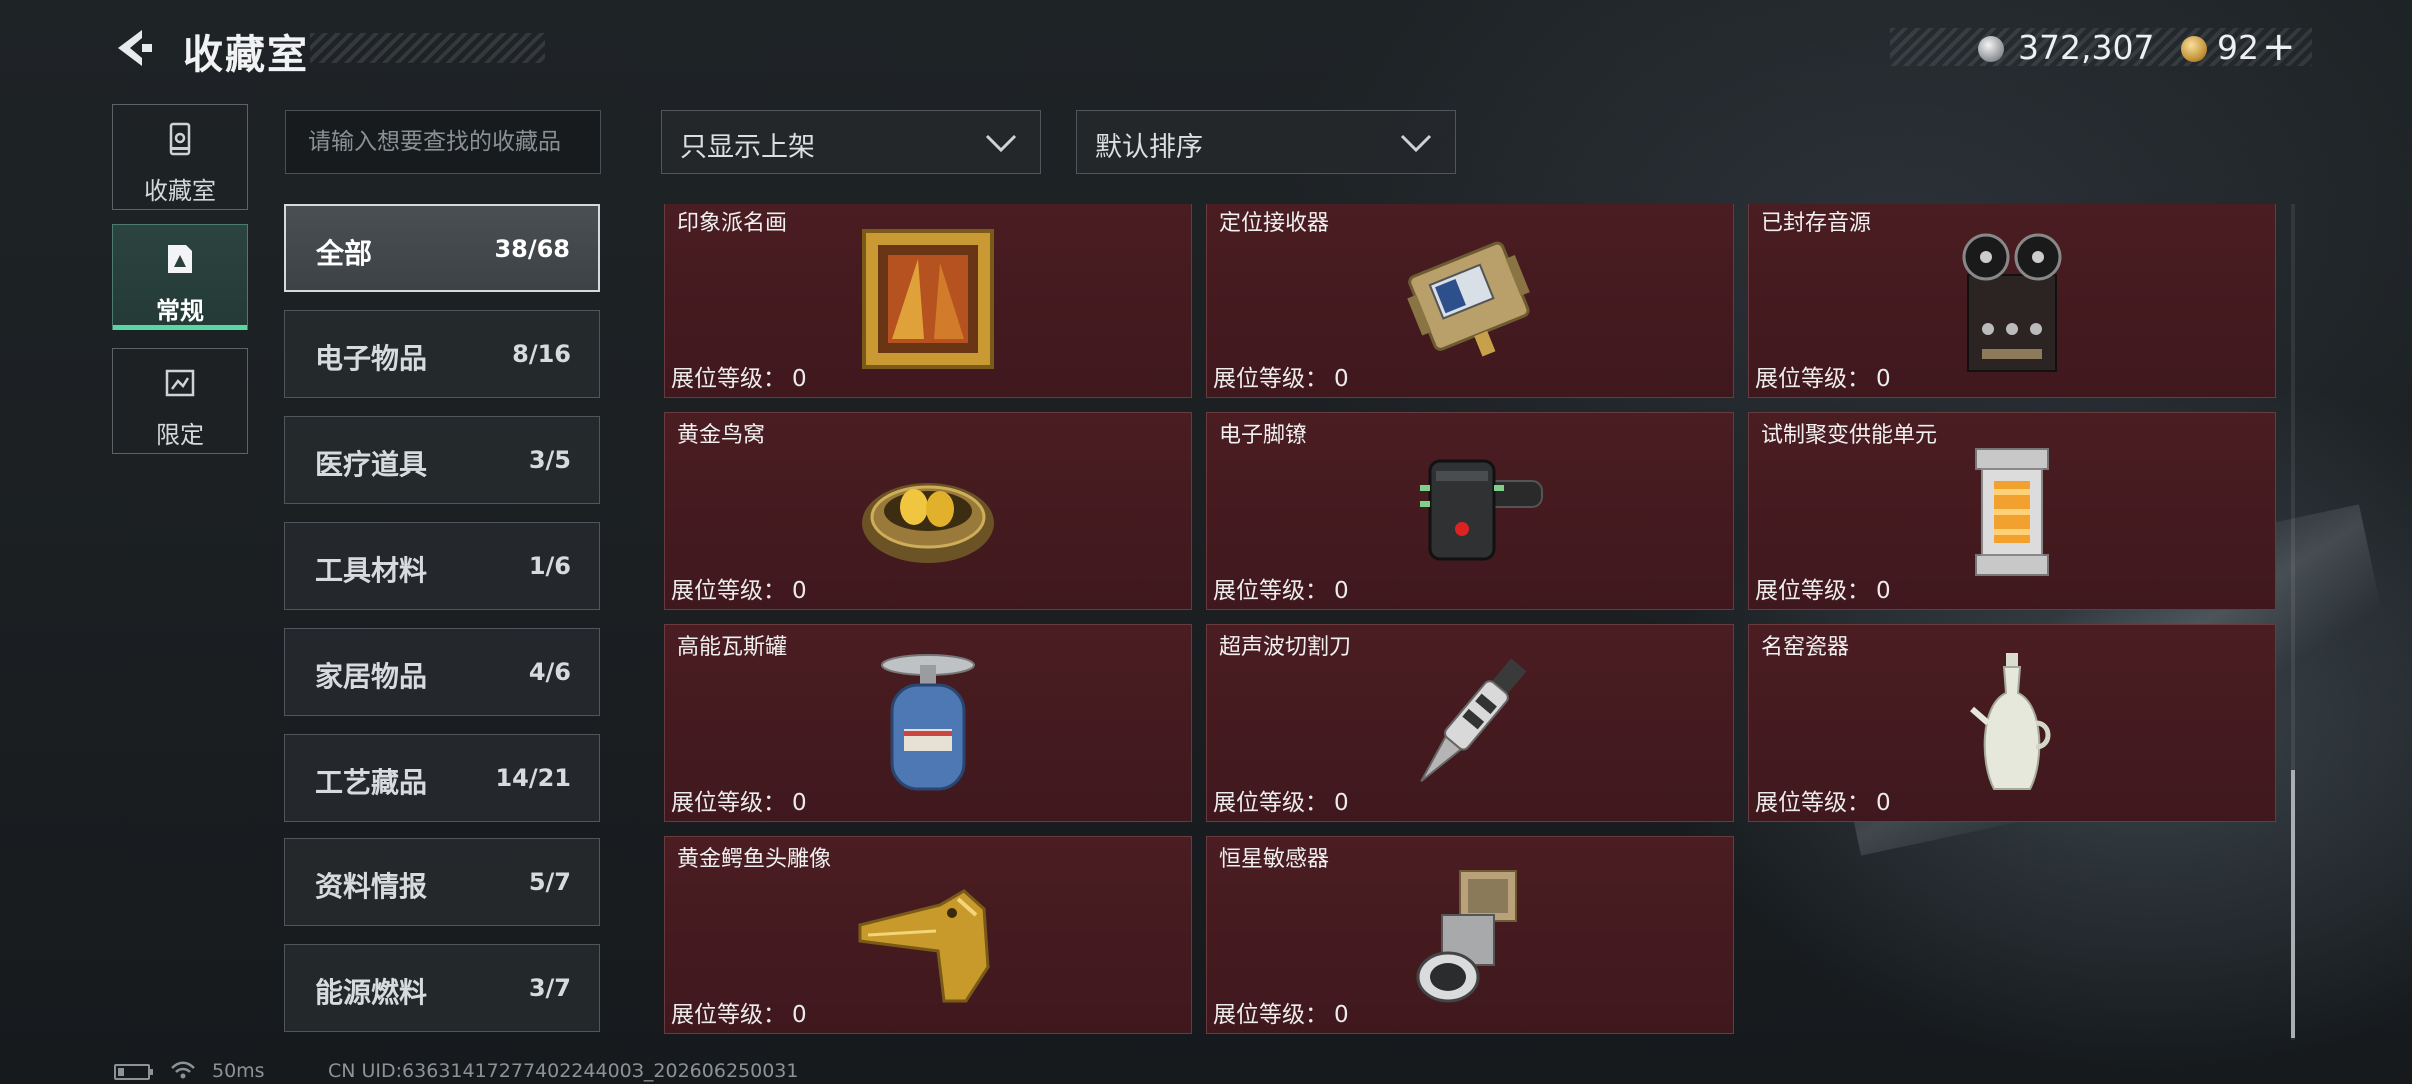 The image size is (2412, 1084). I want to click on category-count: 38/68, so click(532, 249).